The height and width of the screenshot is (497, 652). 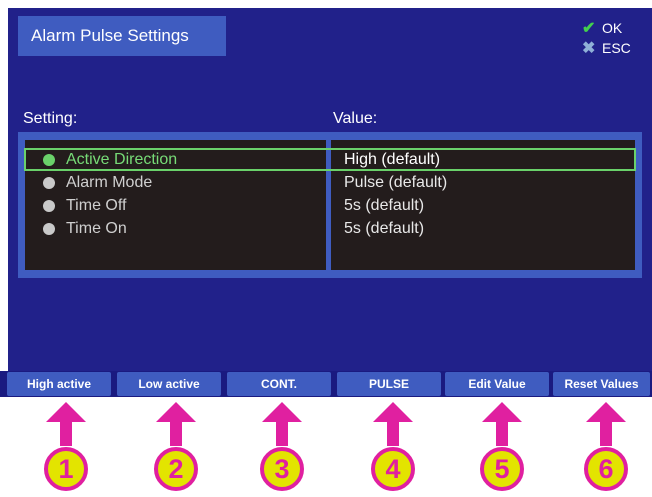 I want to click on setting-row-time-on: Time On 5s (default), so click(x=330, y=228).